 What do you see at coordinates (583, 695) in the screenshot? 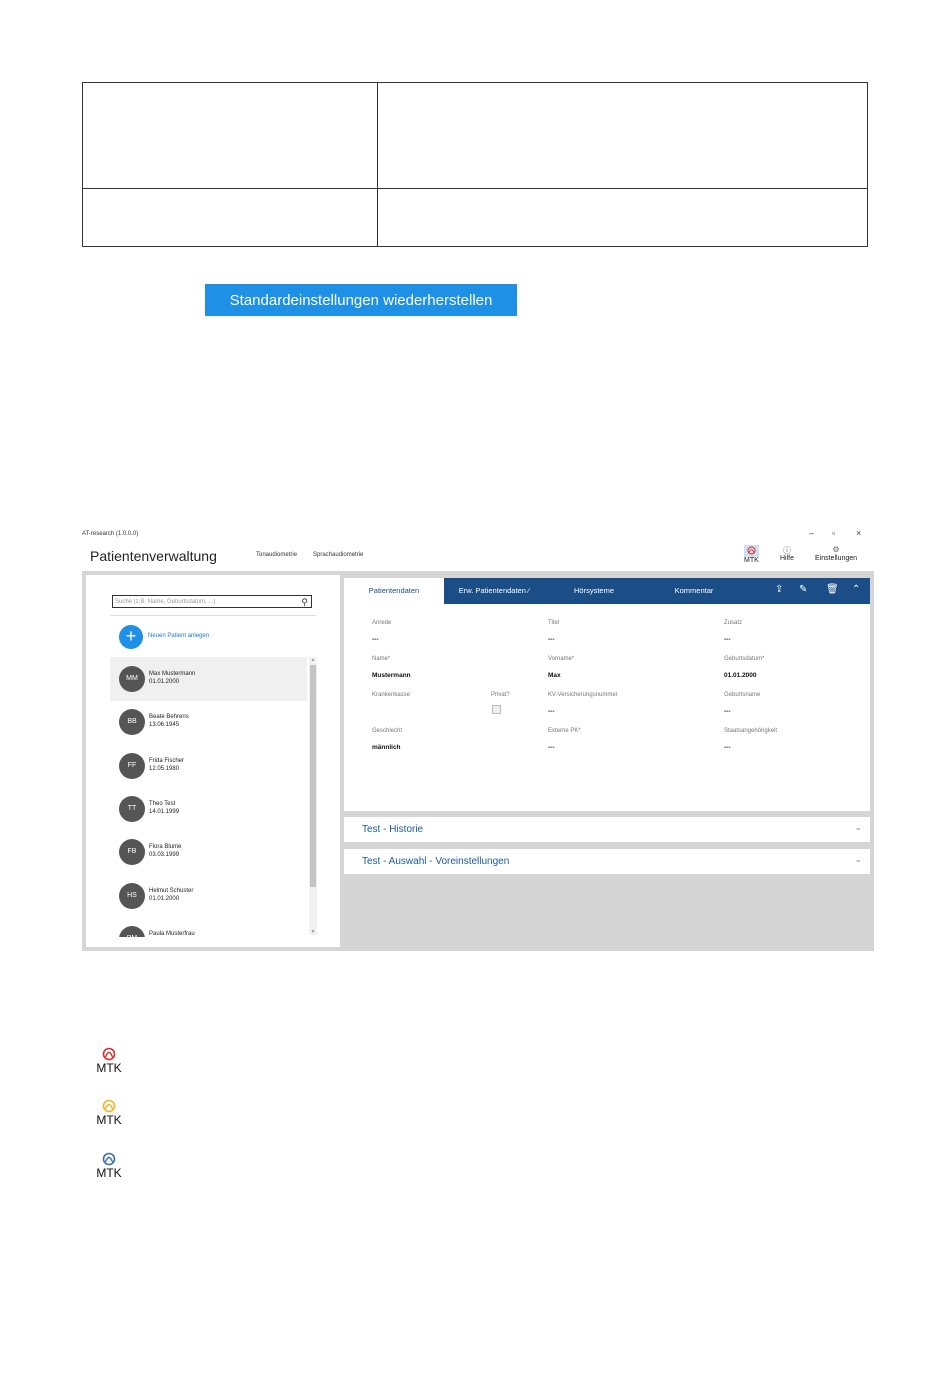
I see `label-kv-nummer: KV-Versicherungsnummer` at bounding box center [583, 695].